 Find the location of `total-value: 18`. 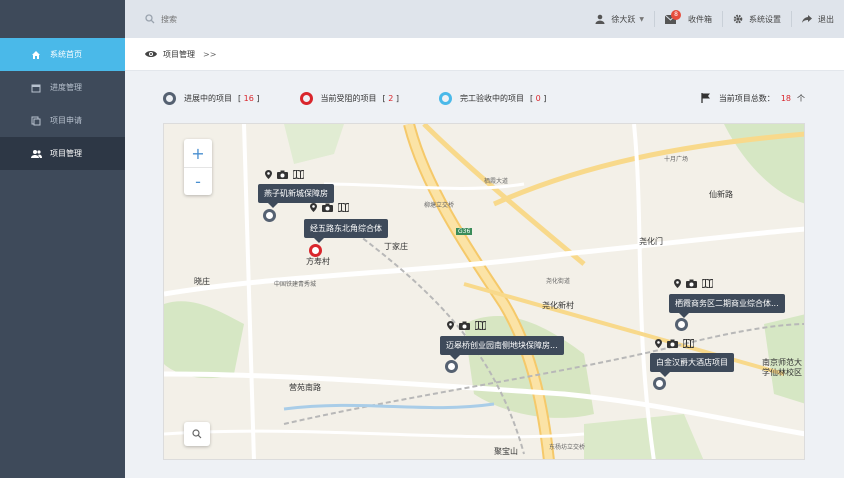

total-value: 18 is located at coordinates (785, 98).